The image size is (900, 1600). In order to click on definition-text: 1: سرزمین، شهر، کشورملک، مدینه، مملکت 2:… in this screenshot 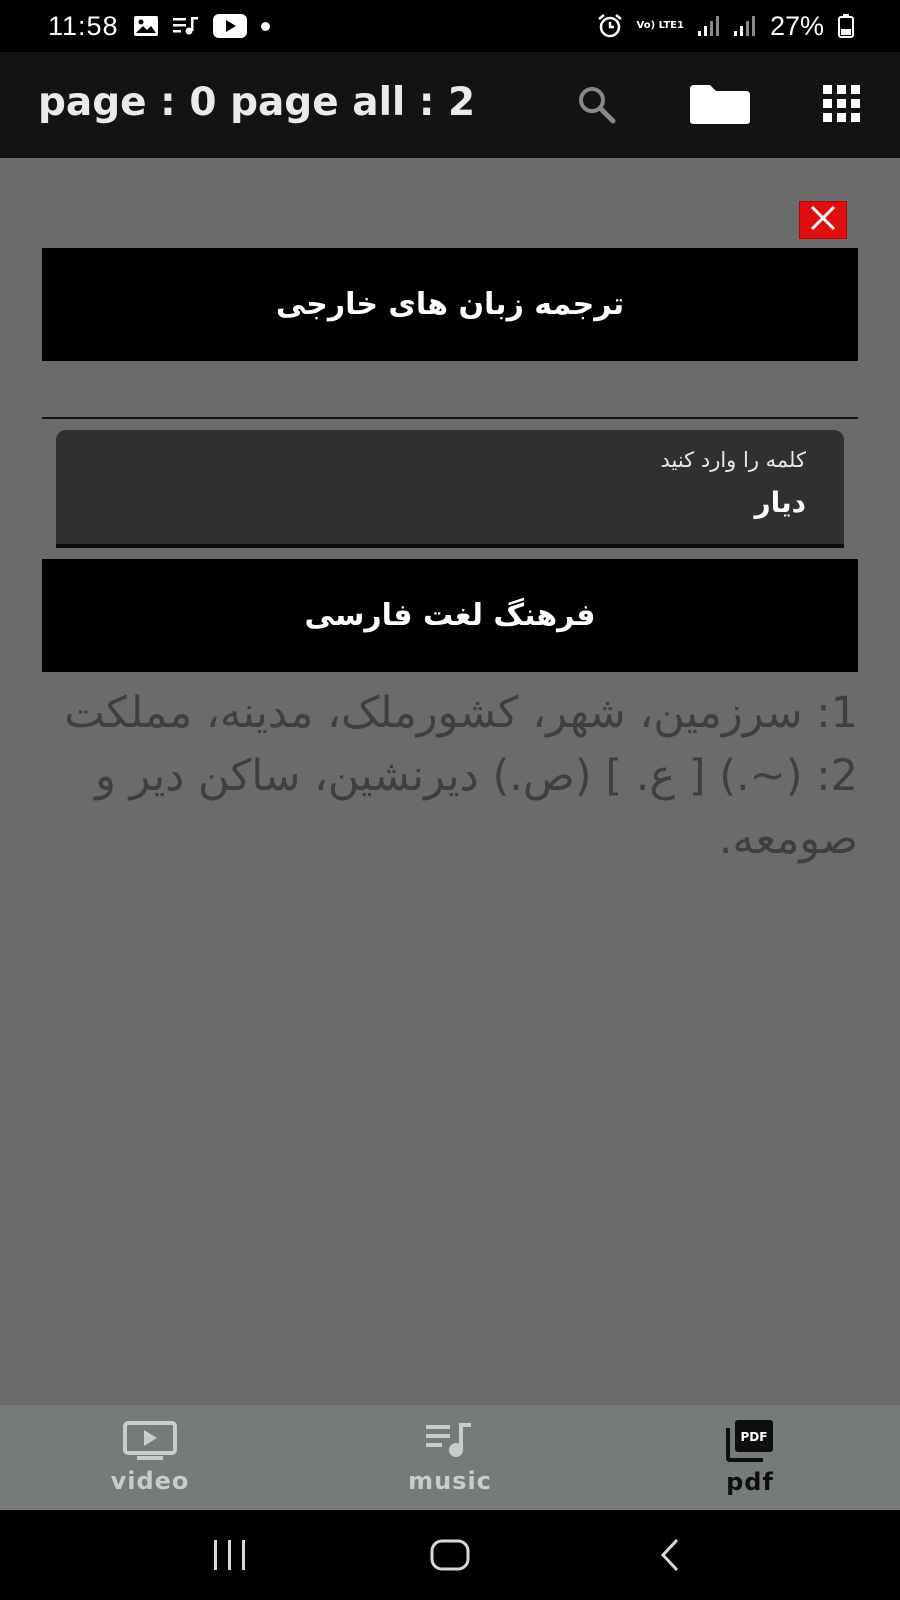, I will do `click(461, 776)`.